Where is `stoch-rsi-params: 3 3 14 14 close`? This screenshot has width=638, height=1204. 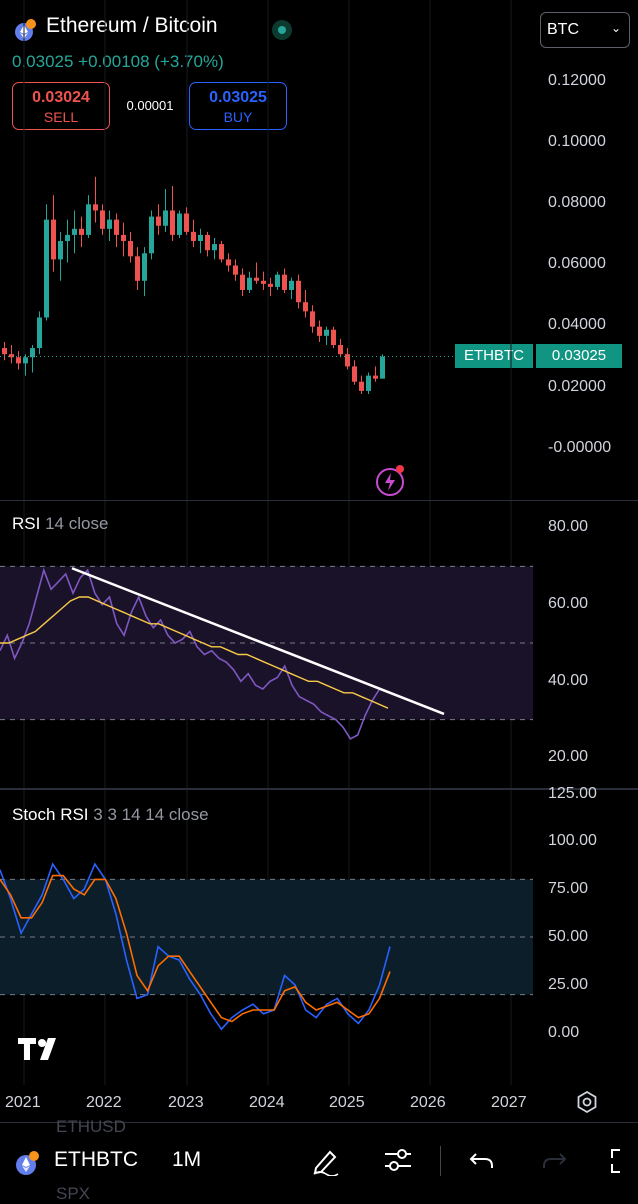 stoch-rsi-params: 3 3 14 14 close is located at coordinates (151, 814).